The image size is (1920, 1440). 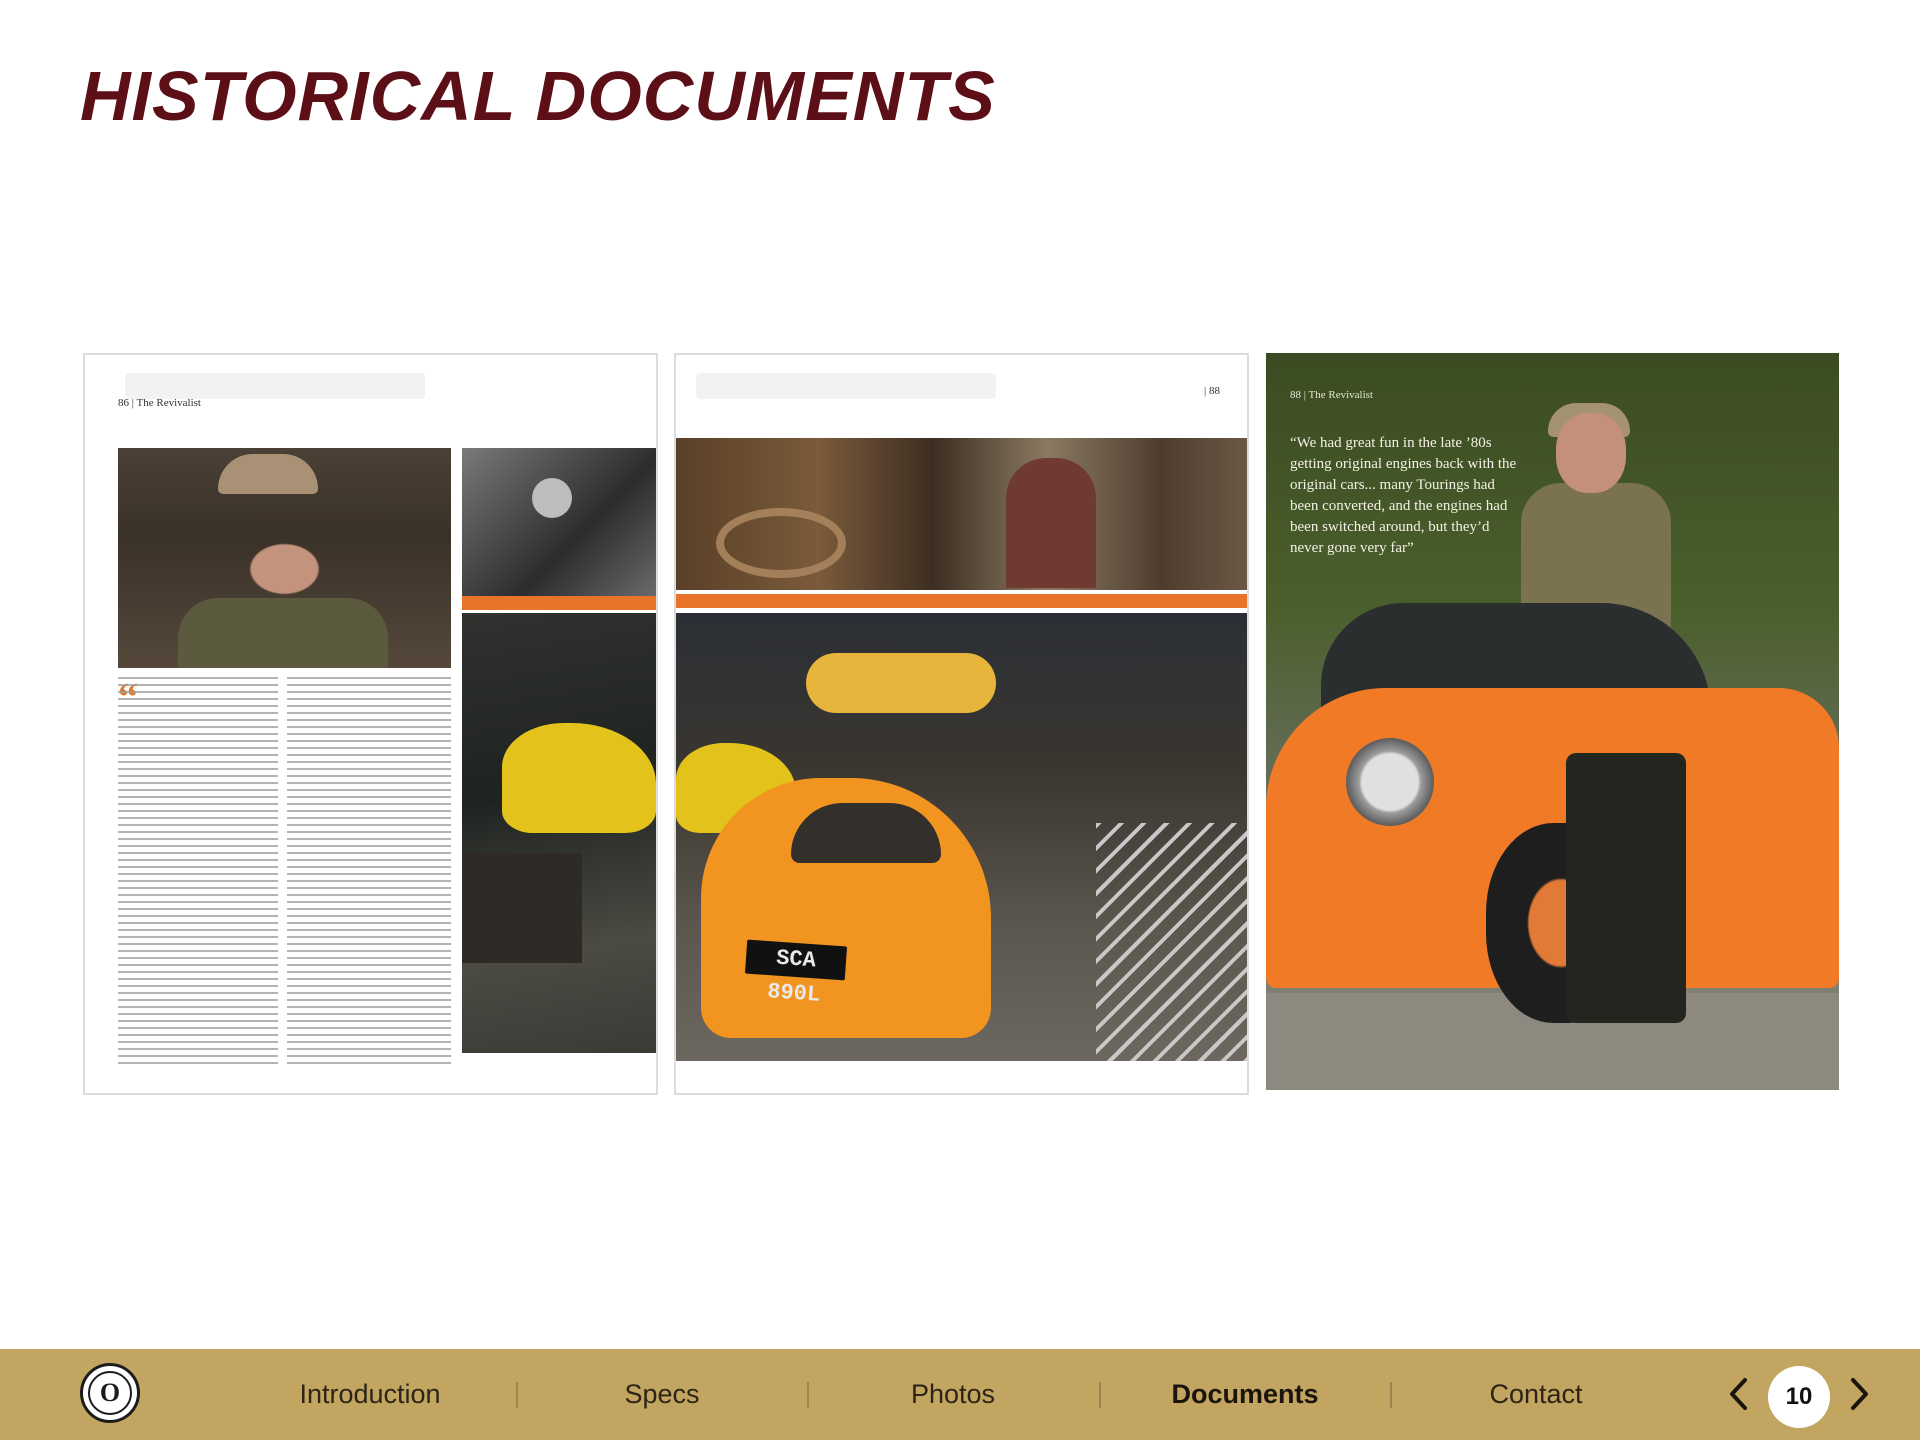 I want to click on license-plate: SCA 890L, so click(x=796, y=973).